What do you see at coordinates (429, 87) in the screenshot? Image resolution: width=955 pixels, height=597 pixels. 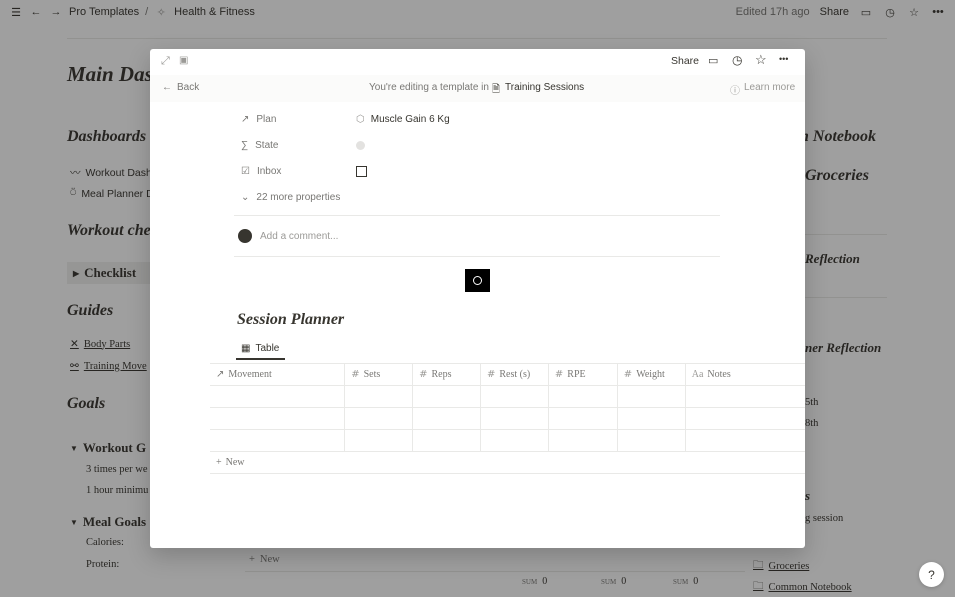 I see `banner-text: You're editing a template in` at bounding box center [429, 87].